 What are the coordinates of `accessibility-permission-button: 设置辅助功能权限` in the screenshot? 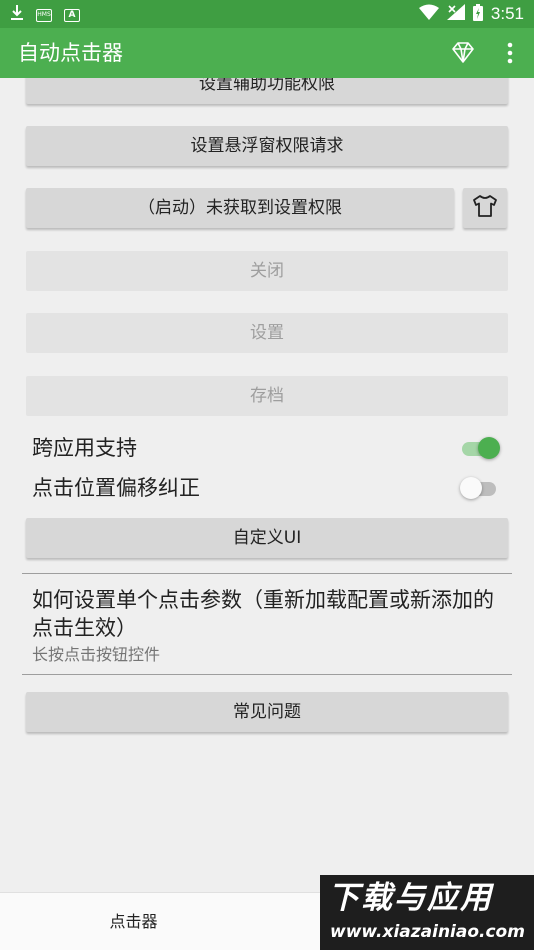 It's located at (267, 91).